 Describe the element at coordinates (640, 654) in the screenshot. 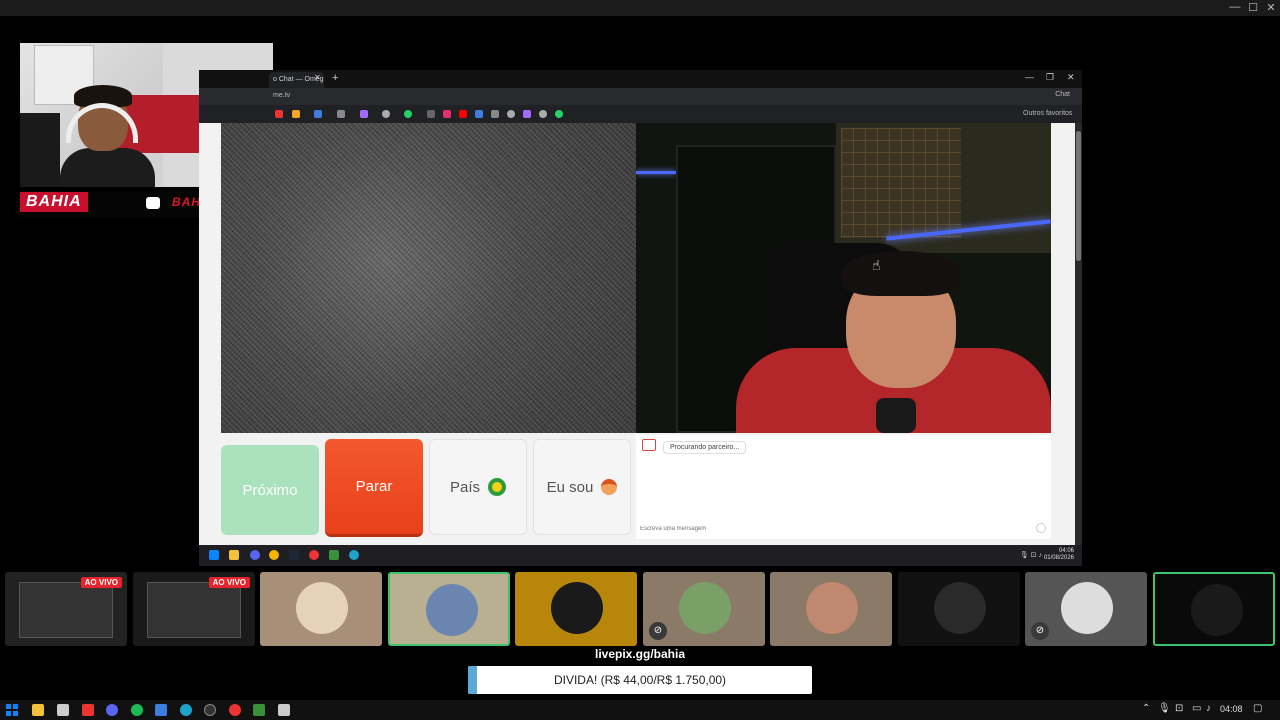

I see `donation-link: livepix.gg/bahia` at that location.